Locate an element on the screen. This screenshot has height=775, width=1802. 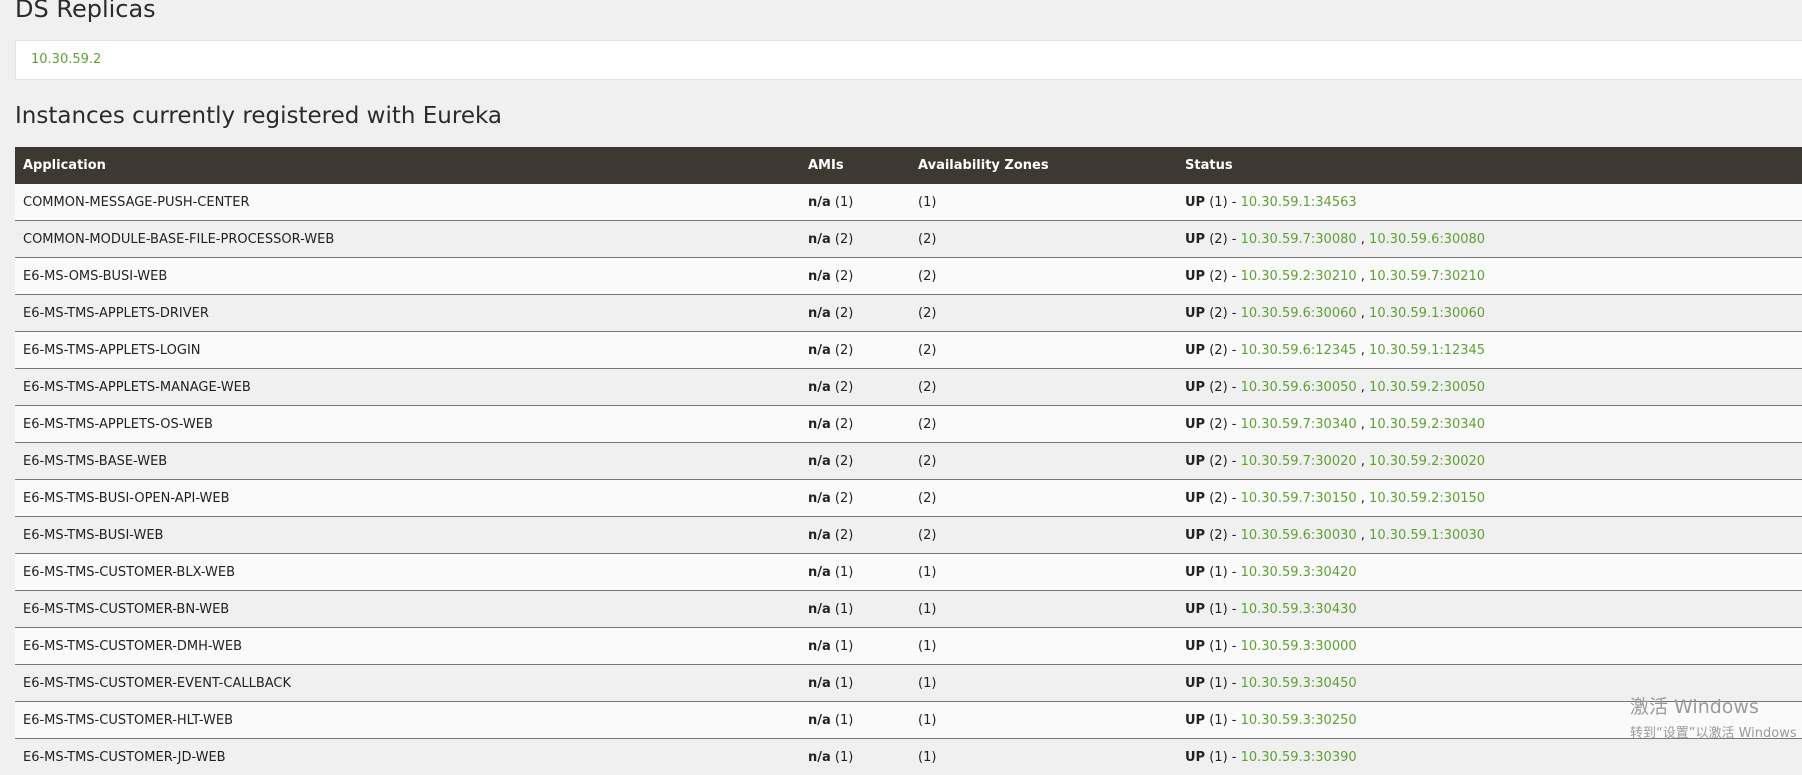
instance-link: 10.30.59.2:30210 is located at coordinates (1299, 276).